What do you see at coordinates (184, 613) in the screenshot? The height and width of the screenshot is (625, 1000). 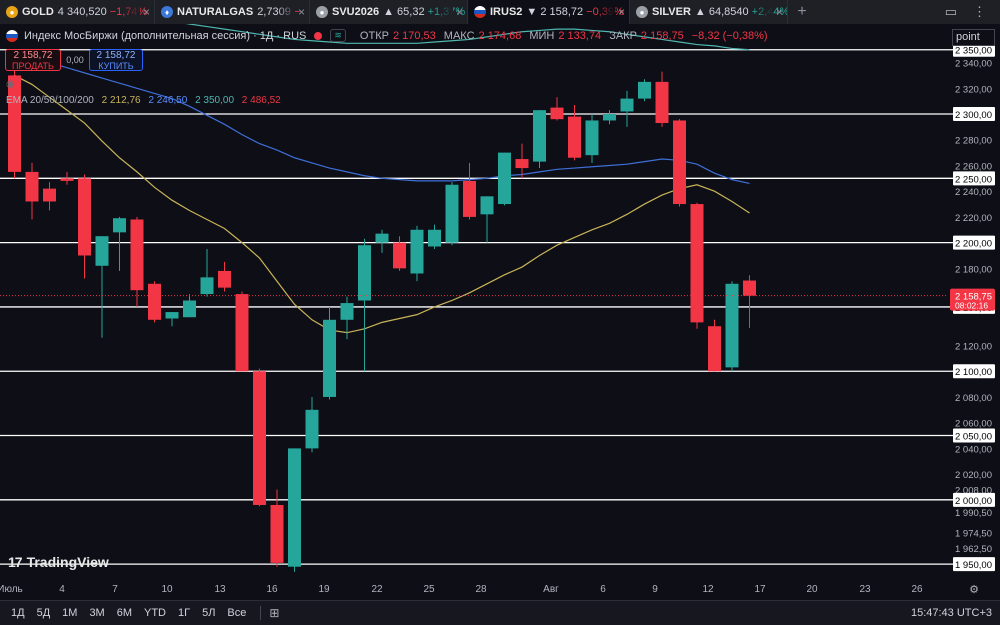 I see `timeframe-1y: 1Г` at bounding box center [184, 613].